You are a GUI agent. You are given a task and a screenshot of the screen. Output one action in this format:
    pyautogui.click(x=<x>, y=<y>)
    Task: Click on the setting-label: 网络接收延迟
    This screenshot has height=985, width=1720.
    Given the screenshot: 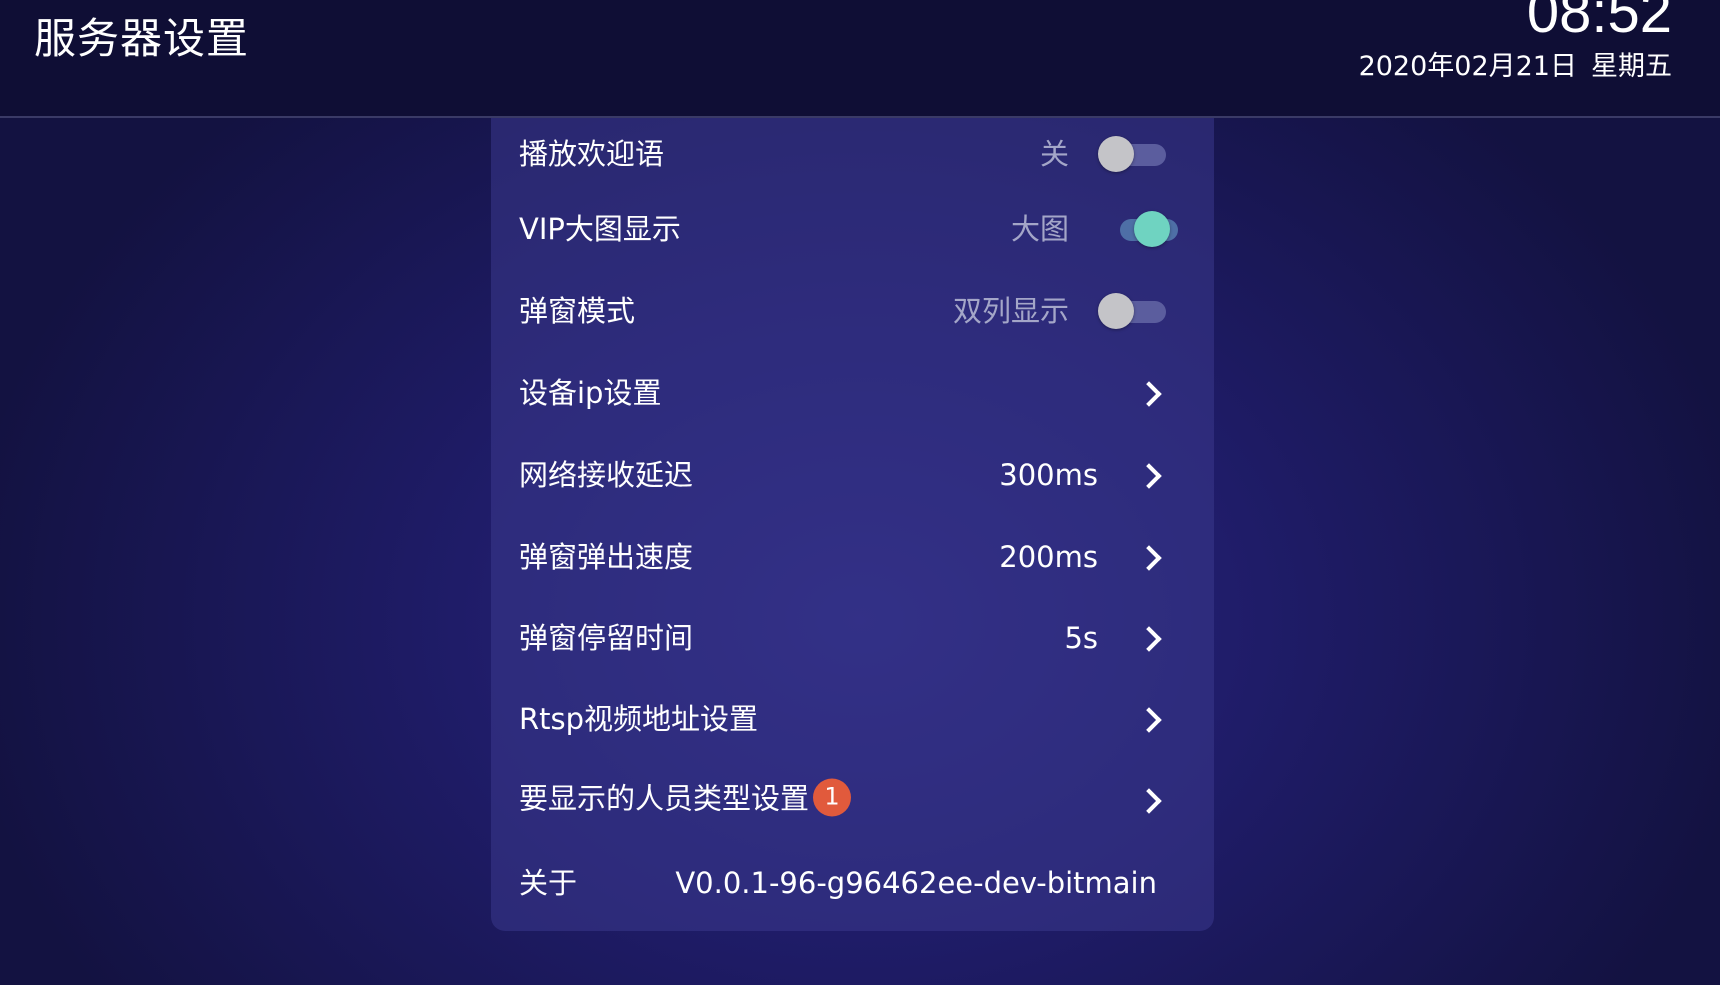 What is the action you would take?
    pyautogui.click(x=606, y=475)
    